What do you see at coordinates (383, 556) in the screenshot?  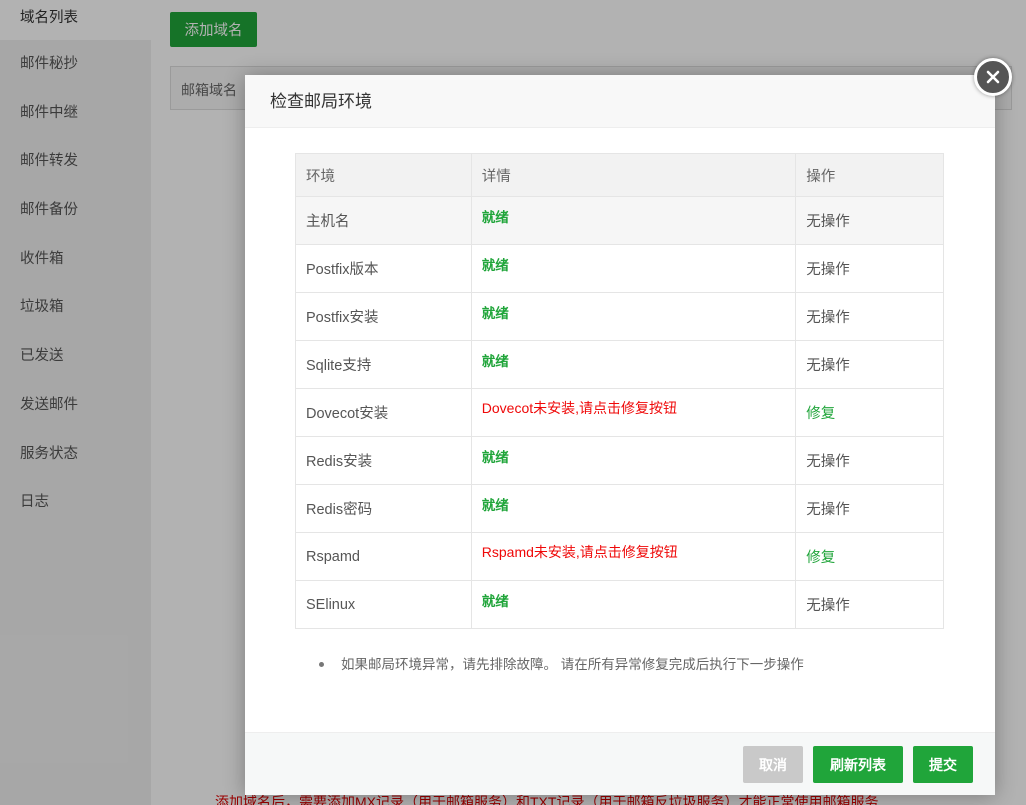 I see `env-name-cell: Rspamd` at bounding box center [383, 556].